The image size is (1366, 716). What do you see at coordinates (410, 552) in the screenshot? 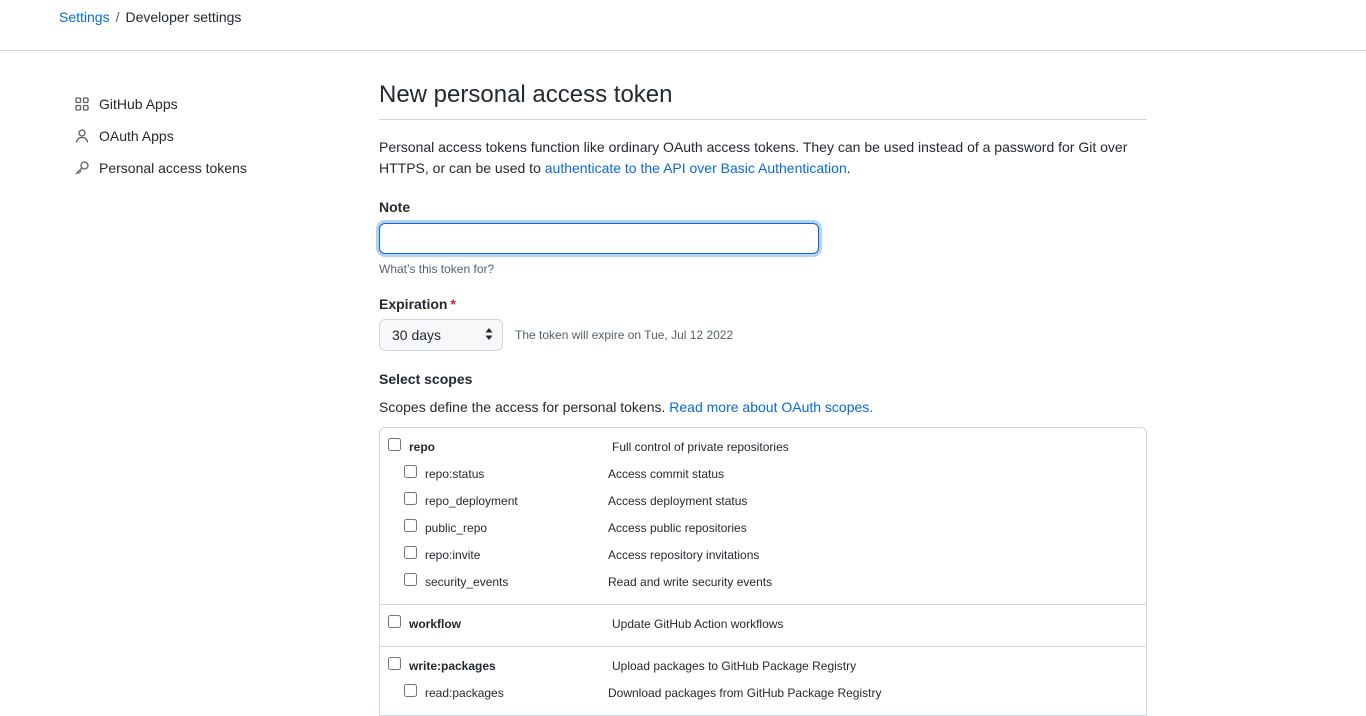
I see `scope-checkbox-repo-invite` at bounding box center [410, 552].